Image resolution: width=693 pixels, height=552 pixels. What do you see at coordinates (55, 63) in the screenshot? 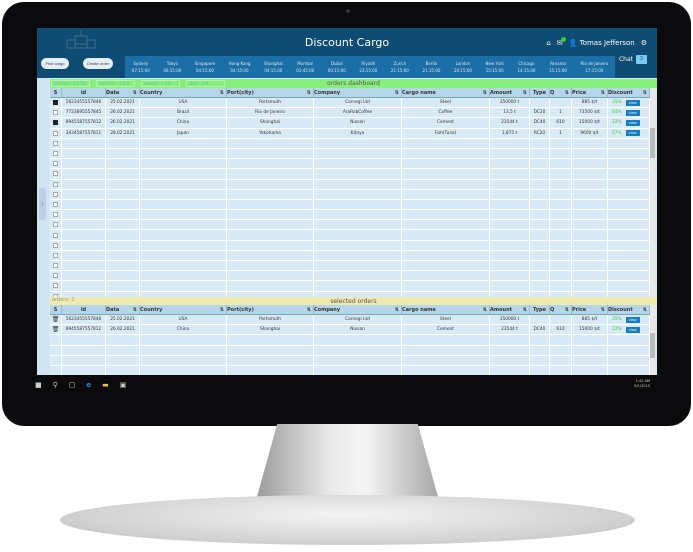
I see `find-cargo-button: Find cargo` at bounding box center [55, 63].